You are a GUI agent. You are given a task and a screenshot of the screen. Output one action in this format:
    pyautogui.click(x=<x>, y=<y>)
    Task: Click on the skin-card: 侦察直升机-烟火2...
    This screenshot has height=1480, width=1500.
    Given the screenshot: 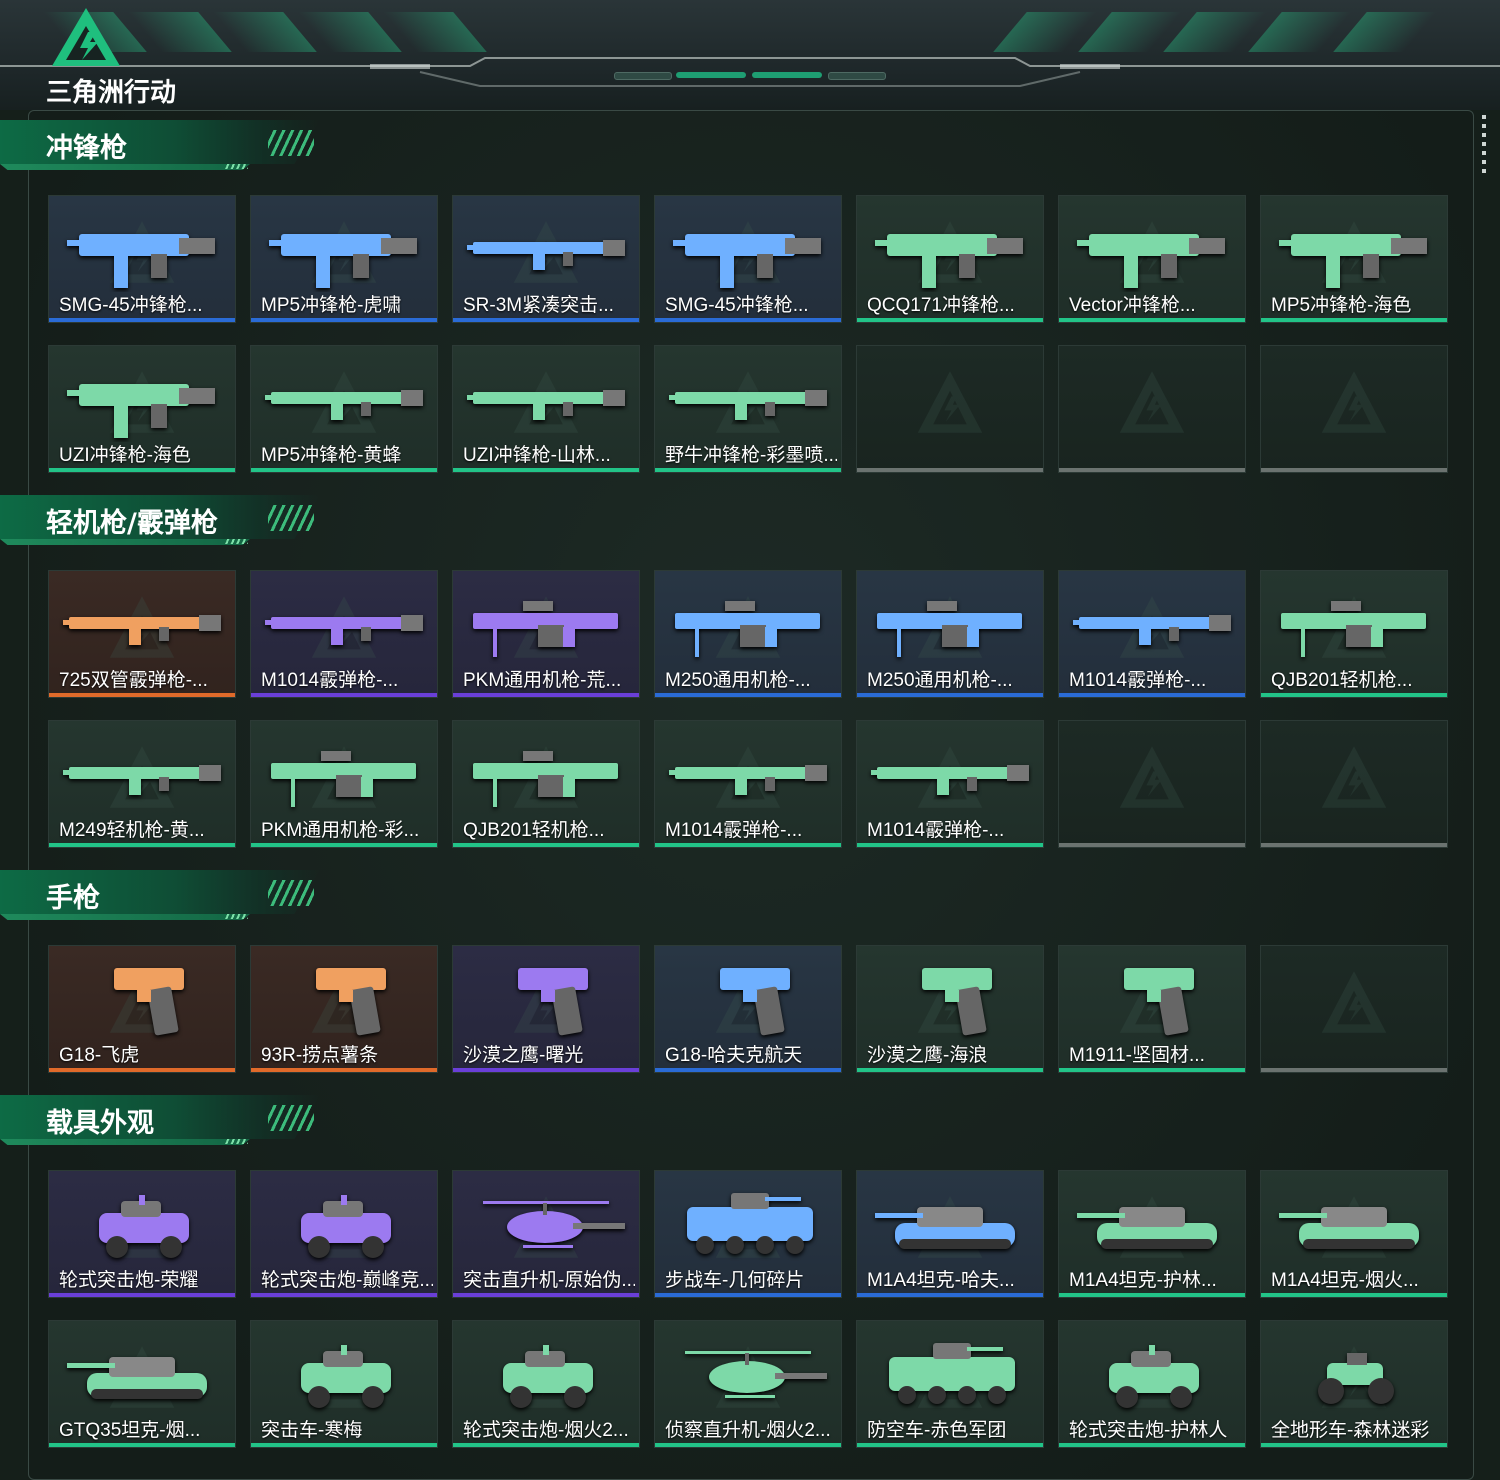 What is the action you would take?
    pyautogui.click(x=748, y=1384)
    